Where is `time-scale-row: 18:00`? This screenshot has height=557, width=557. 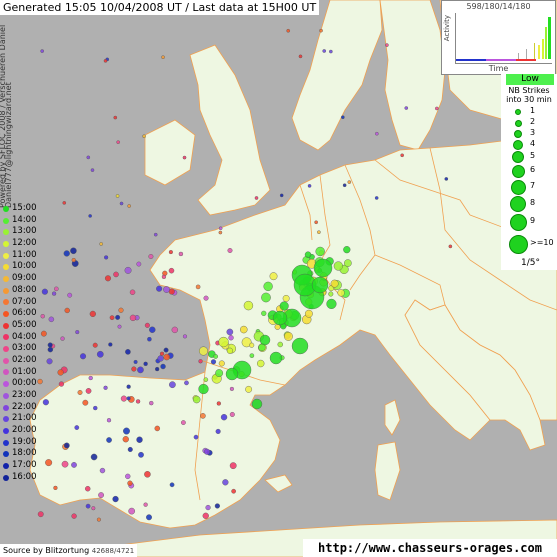 time-scale-row: 18:00 is located at coordinates (21, 454).